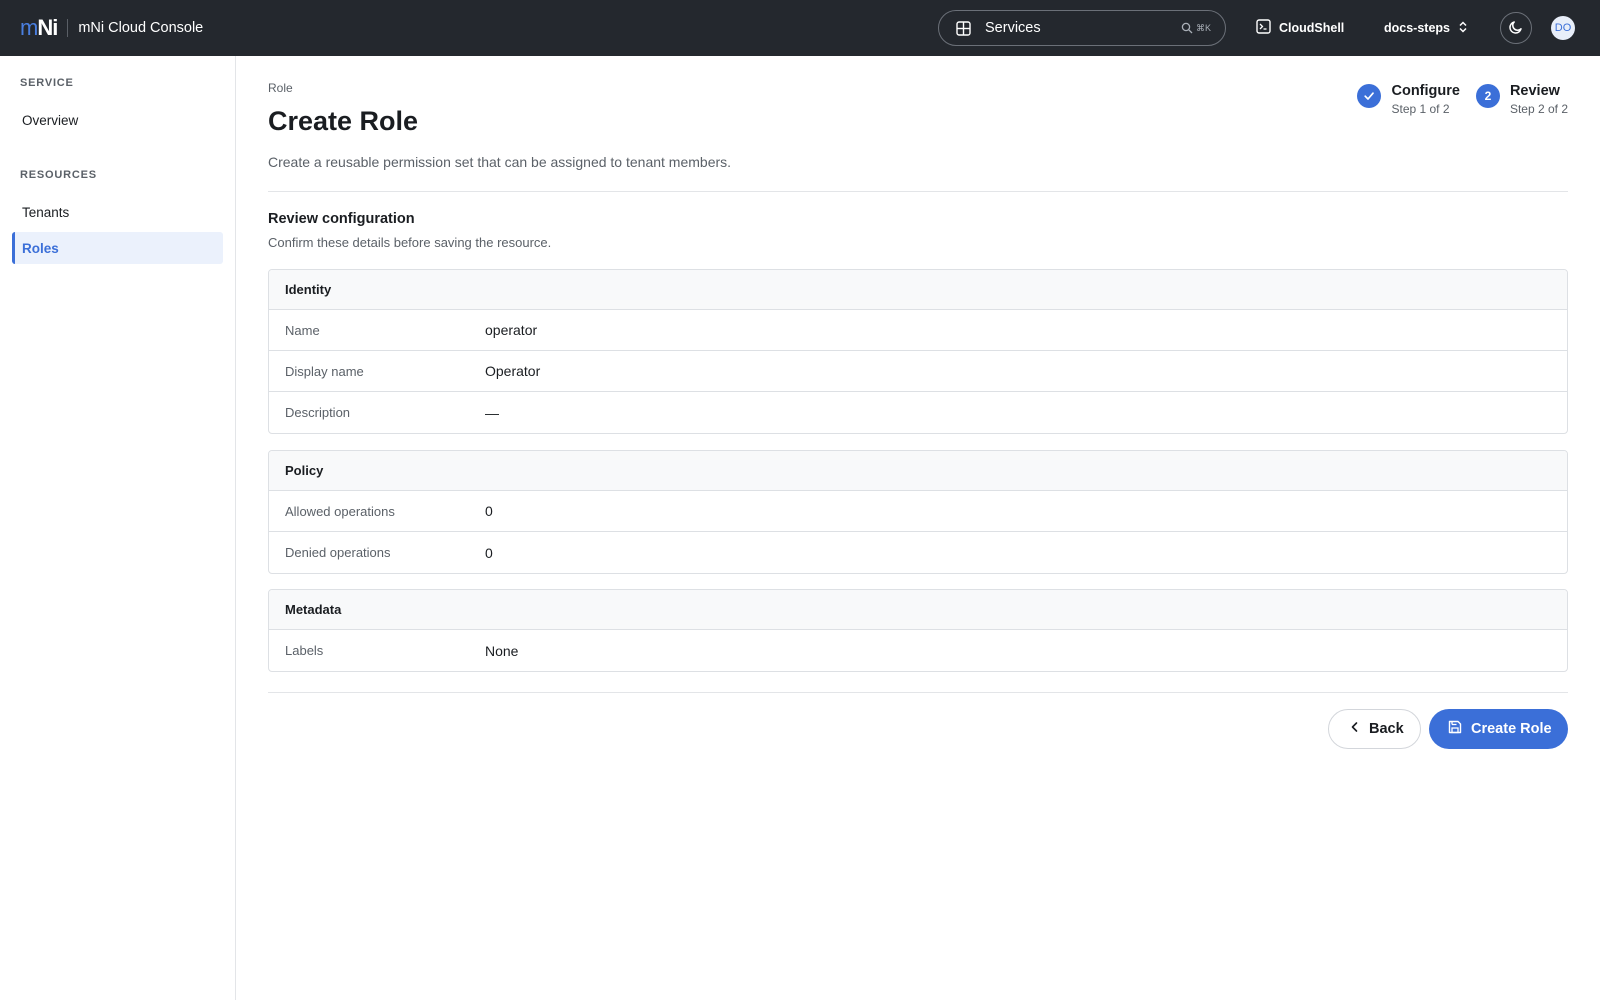 The image size is (1600, 1000). Describe the element at coordinates (918, 610) in the screenshot. I see `card-heading: Metadata` at that location.